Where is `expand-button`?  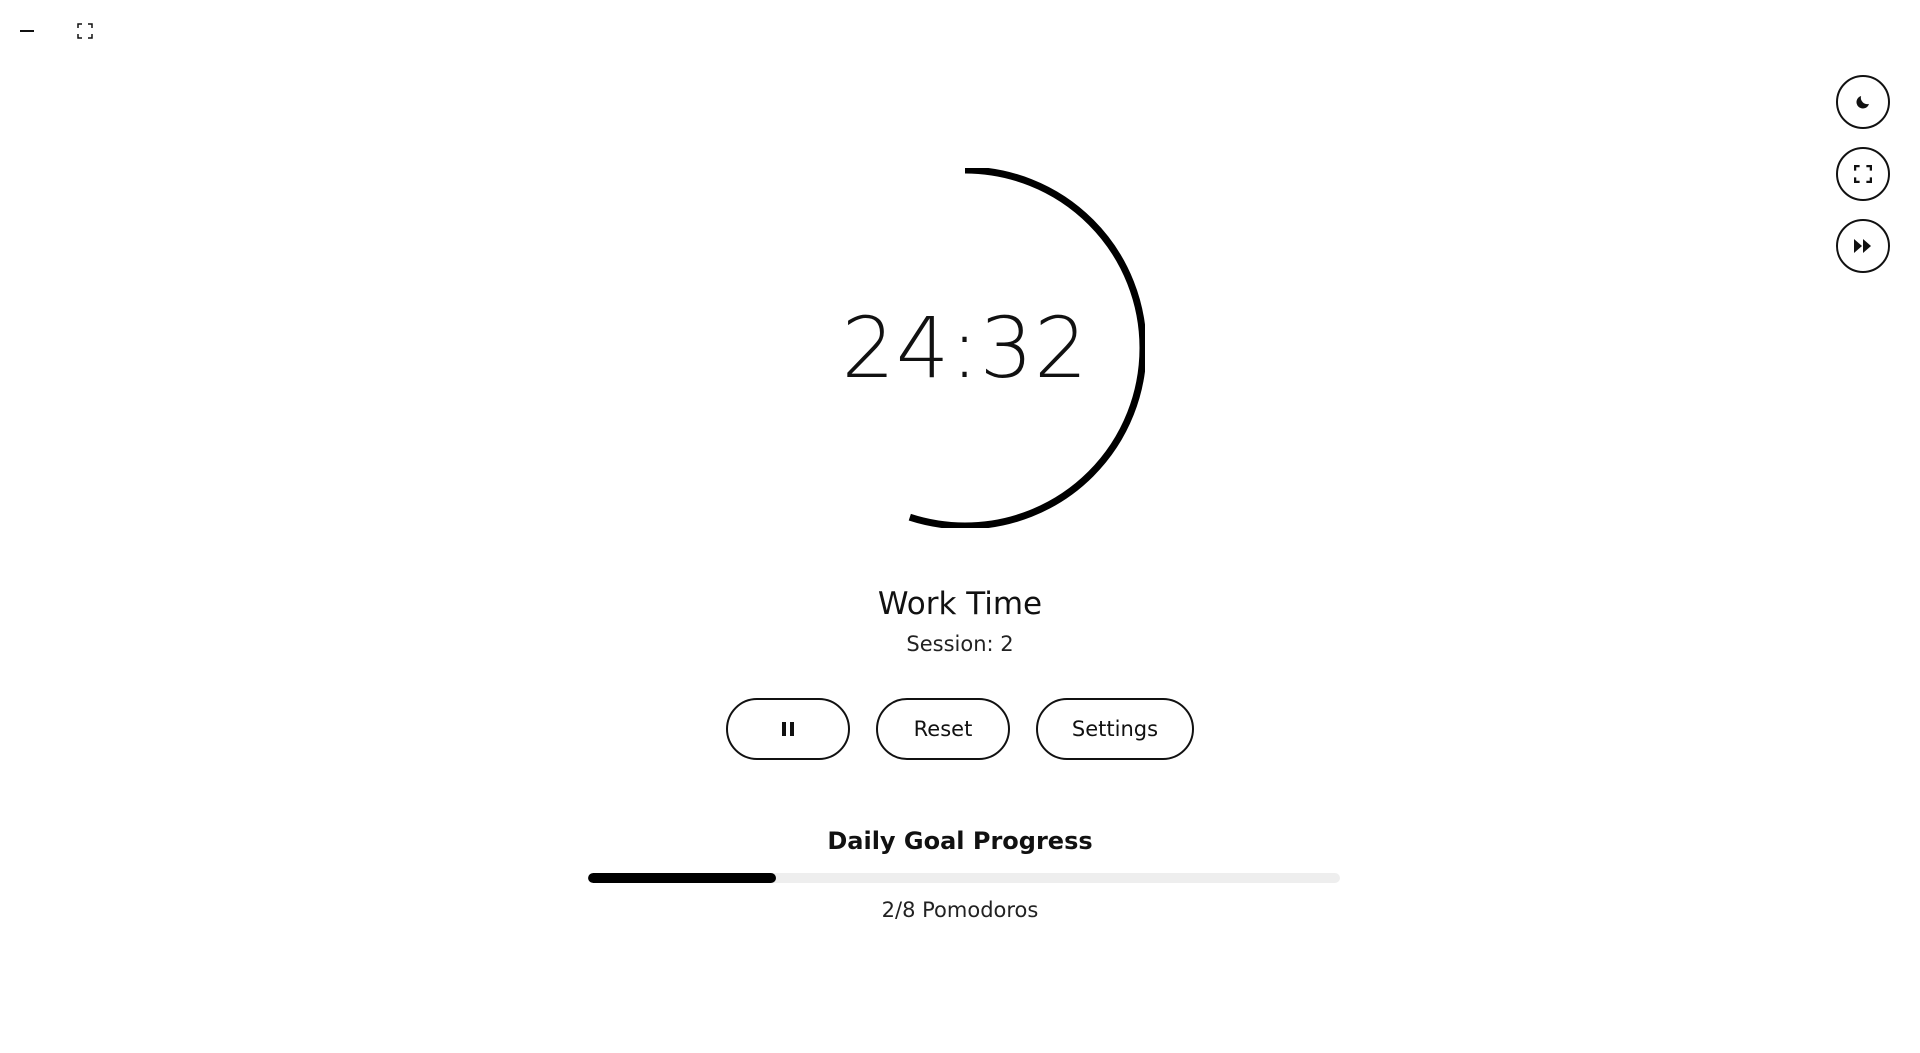
expand-button is located at coordinates (85, 31).